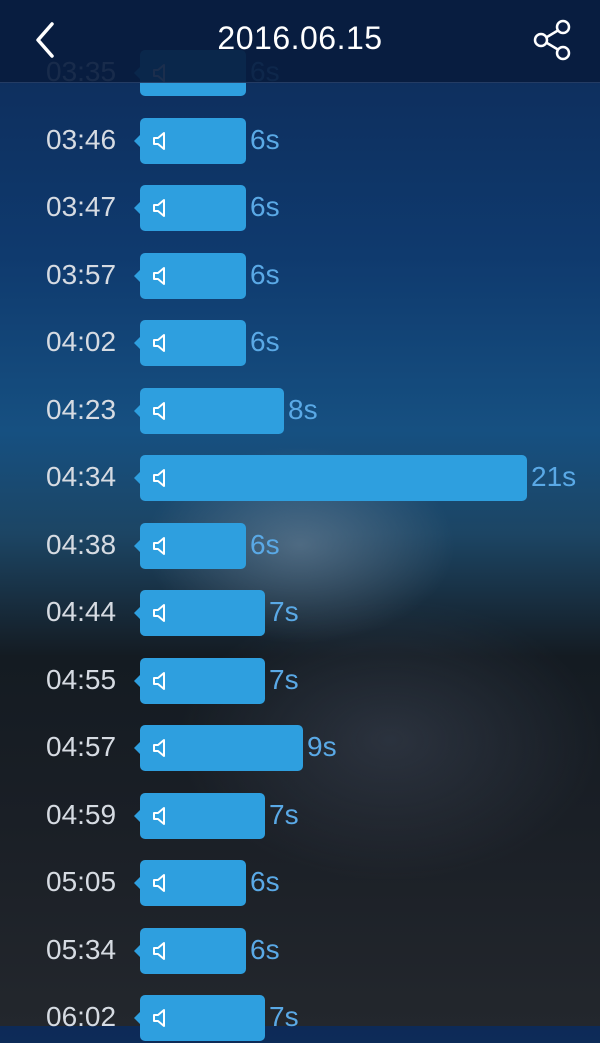  What do you see at coordinates (300, 546) in the screenshot?
I see `recording-row: 04:38 6s` at bounding box center [300, 546].